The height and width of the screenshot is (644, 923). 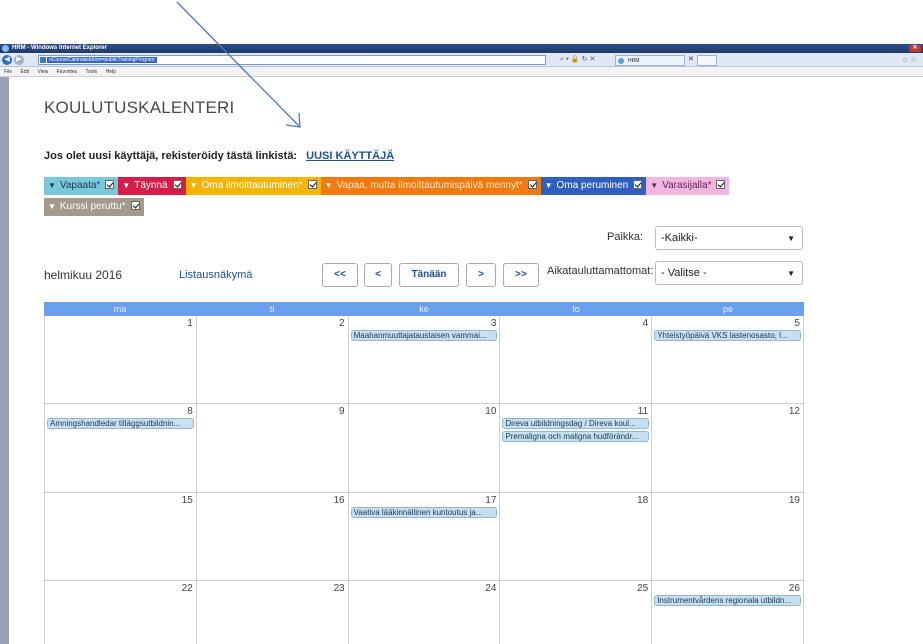 I want to click on day-number: 24, so click(x=491, y=588).